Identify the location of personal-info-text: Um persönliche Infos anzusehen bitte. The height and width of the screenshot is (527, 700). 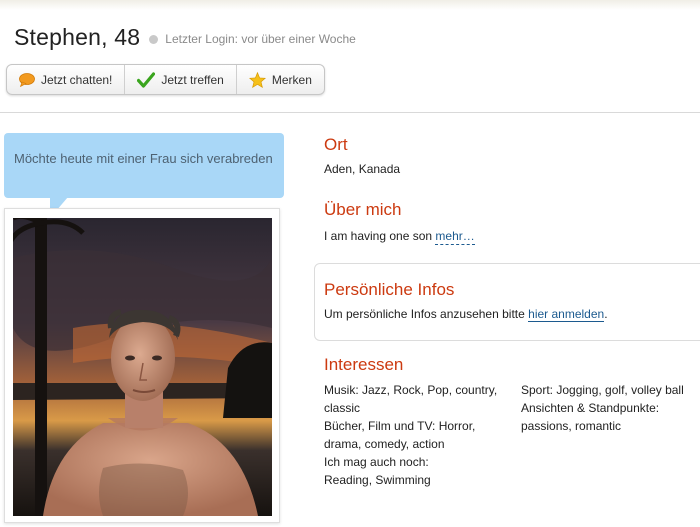
(424, 314).